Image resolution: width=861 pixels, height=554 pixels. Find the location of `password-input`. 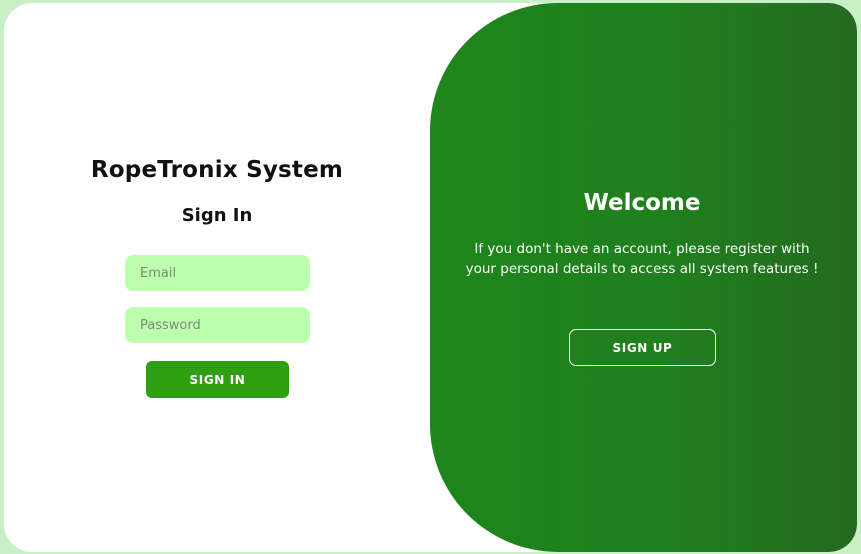

password-input is located at coordinates (217, 325).